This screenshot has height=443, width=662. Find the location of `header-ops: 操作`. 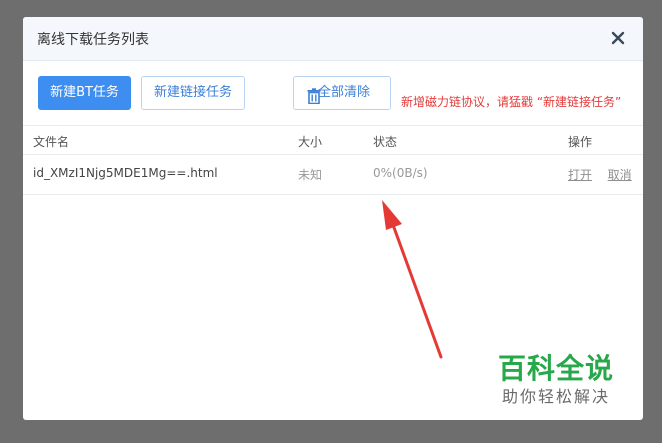

header-ops: 操作 is located at coordinates (580, 142).